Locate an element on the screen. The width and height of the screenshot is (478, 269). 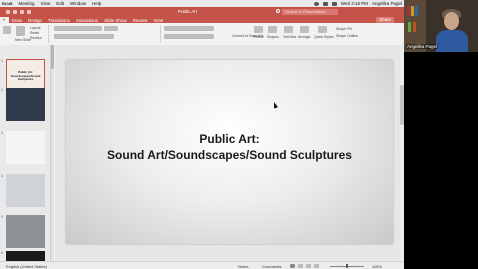
slide-title-line-1: Public Art: is located at coordinates (229, 139).